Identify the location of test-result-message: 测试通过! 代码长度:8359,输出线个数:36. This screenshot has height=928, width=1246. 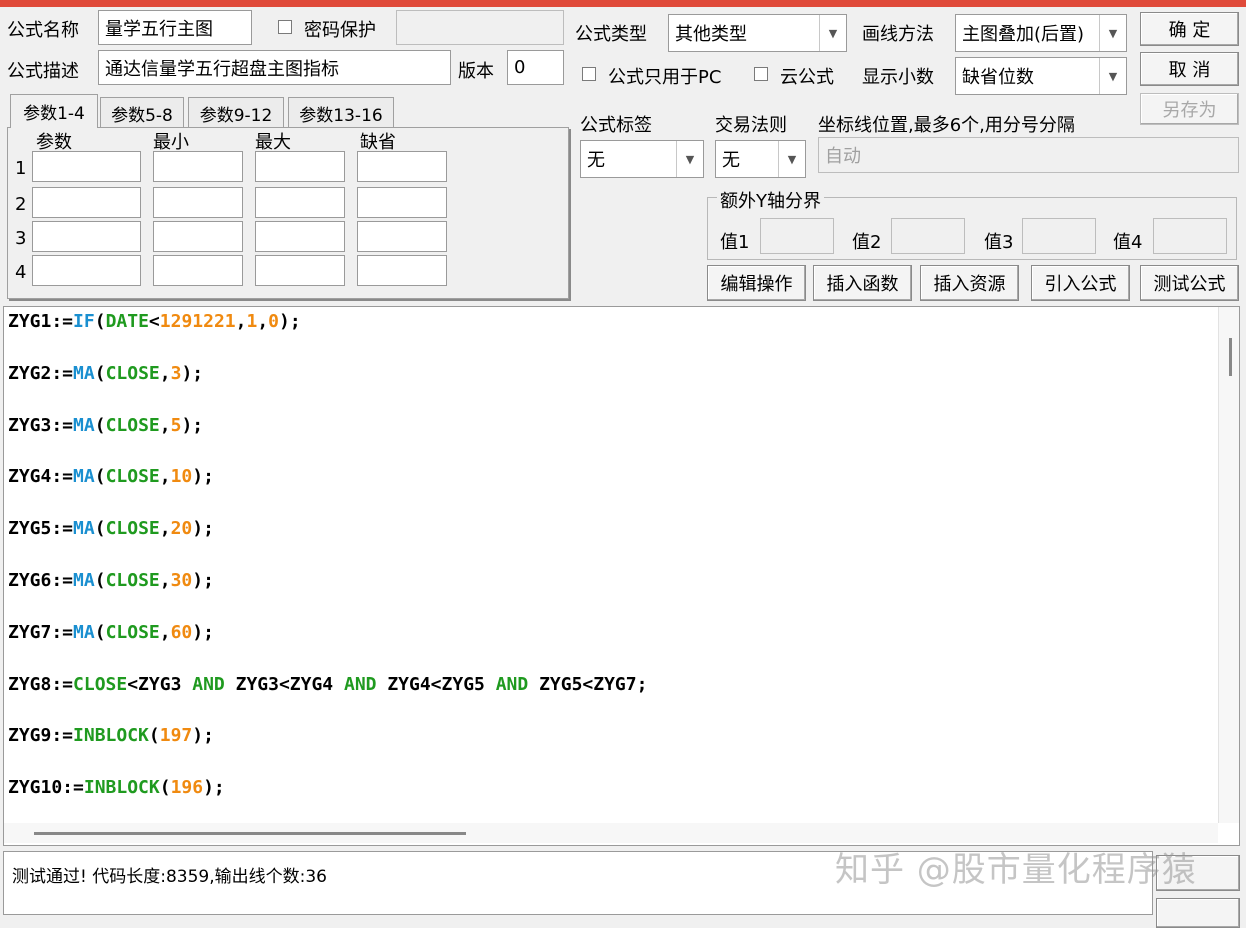
(169, 877).